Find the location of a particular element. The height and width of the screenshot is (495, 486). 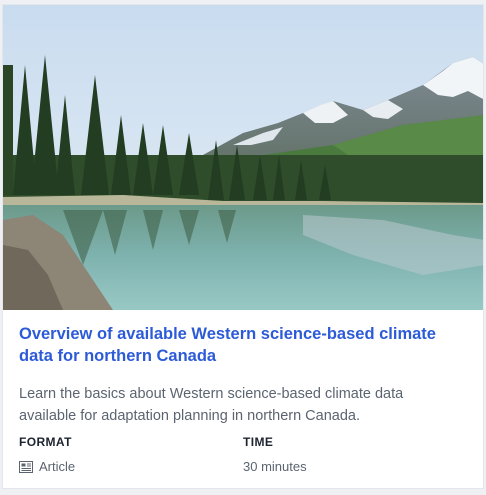

format-section: FORMAT Article is located at coordinates (47, 454).